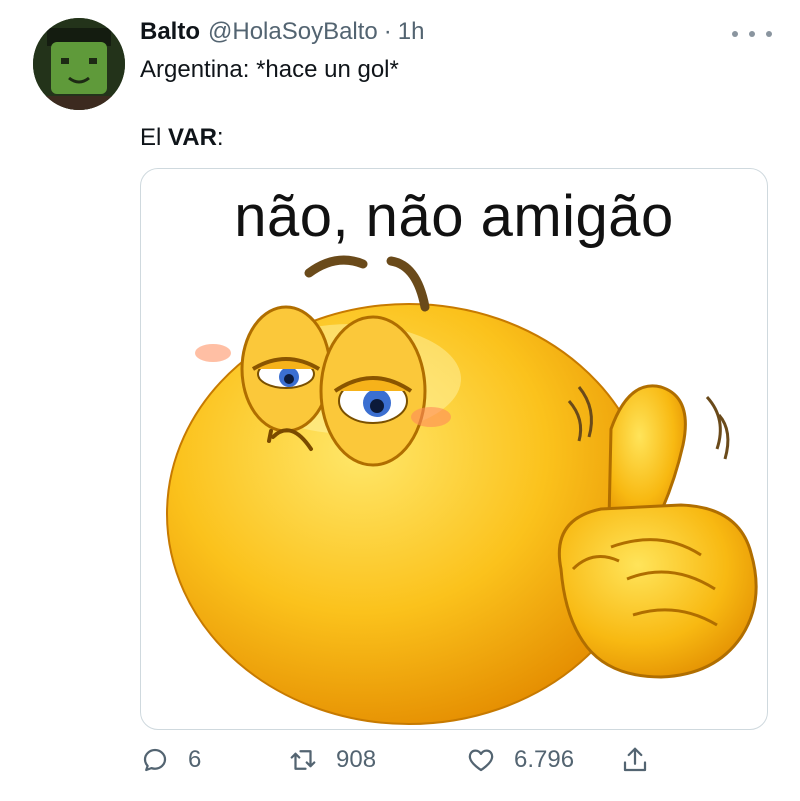 The image size is (800, 801). Describe the element at coordinates (170, 32) in the screenshot. I see `author-name: Balto` at that location.